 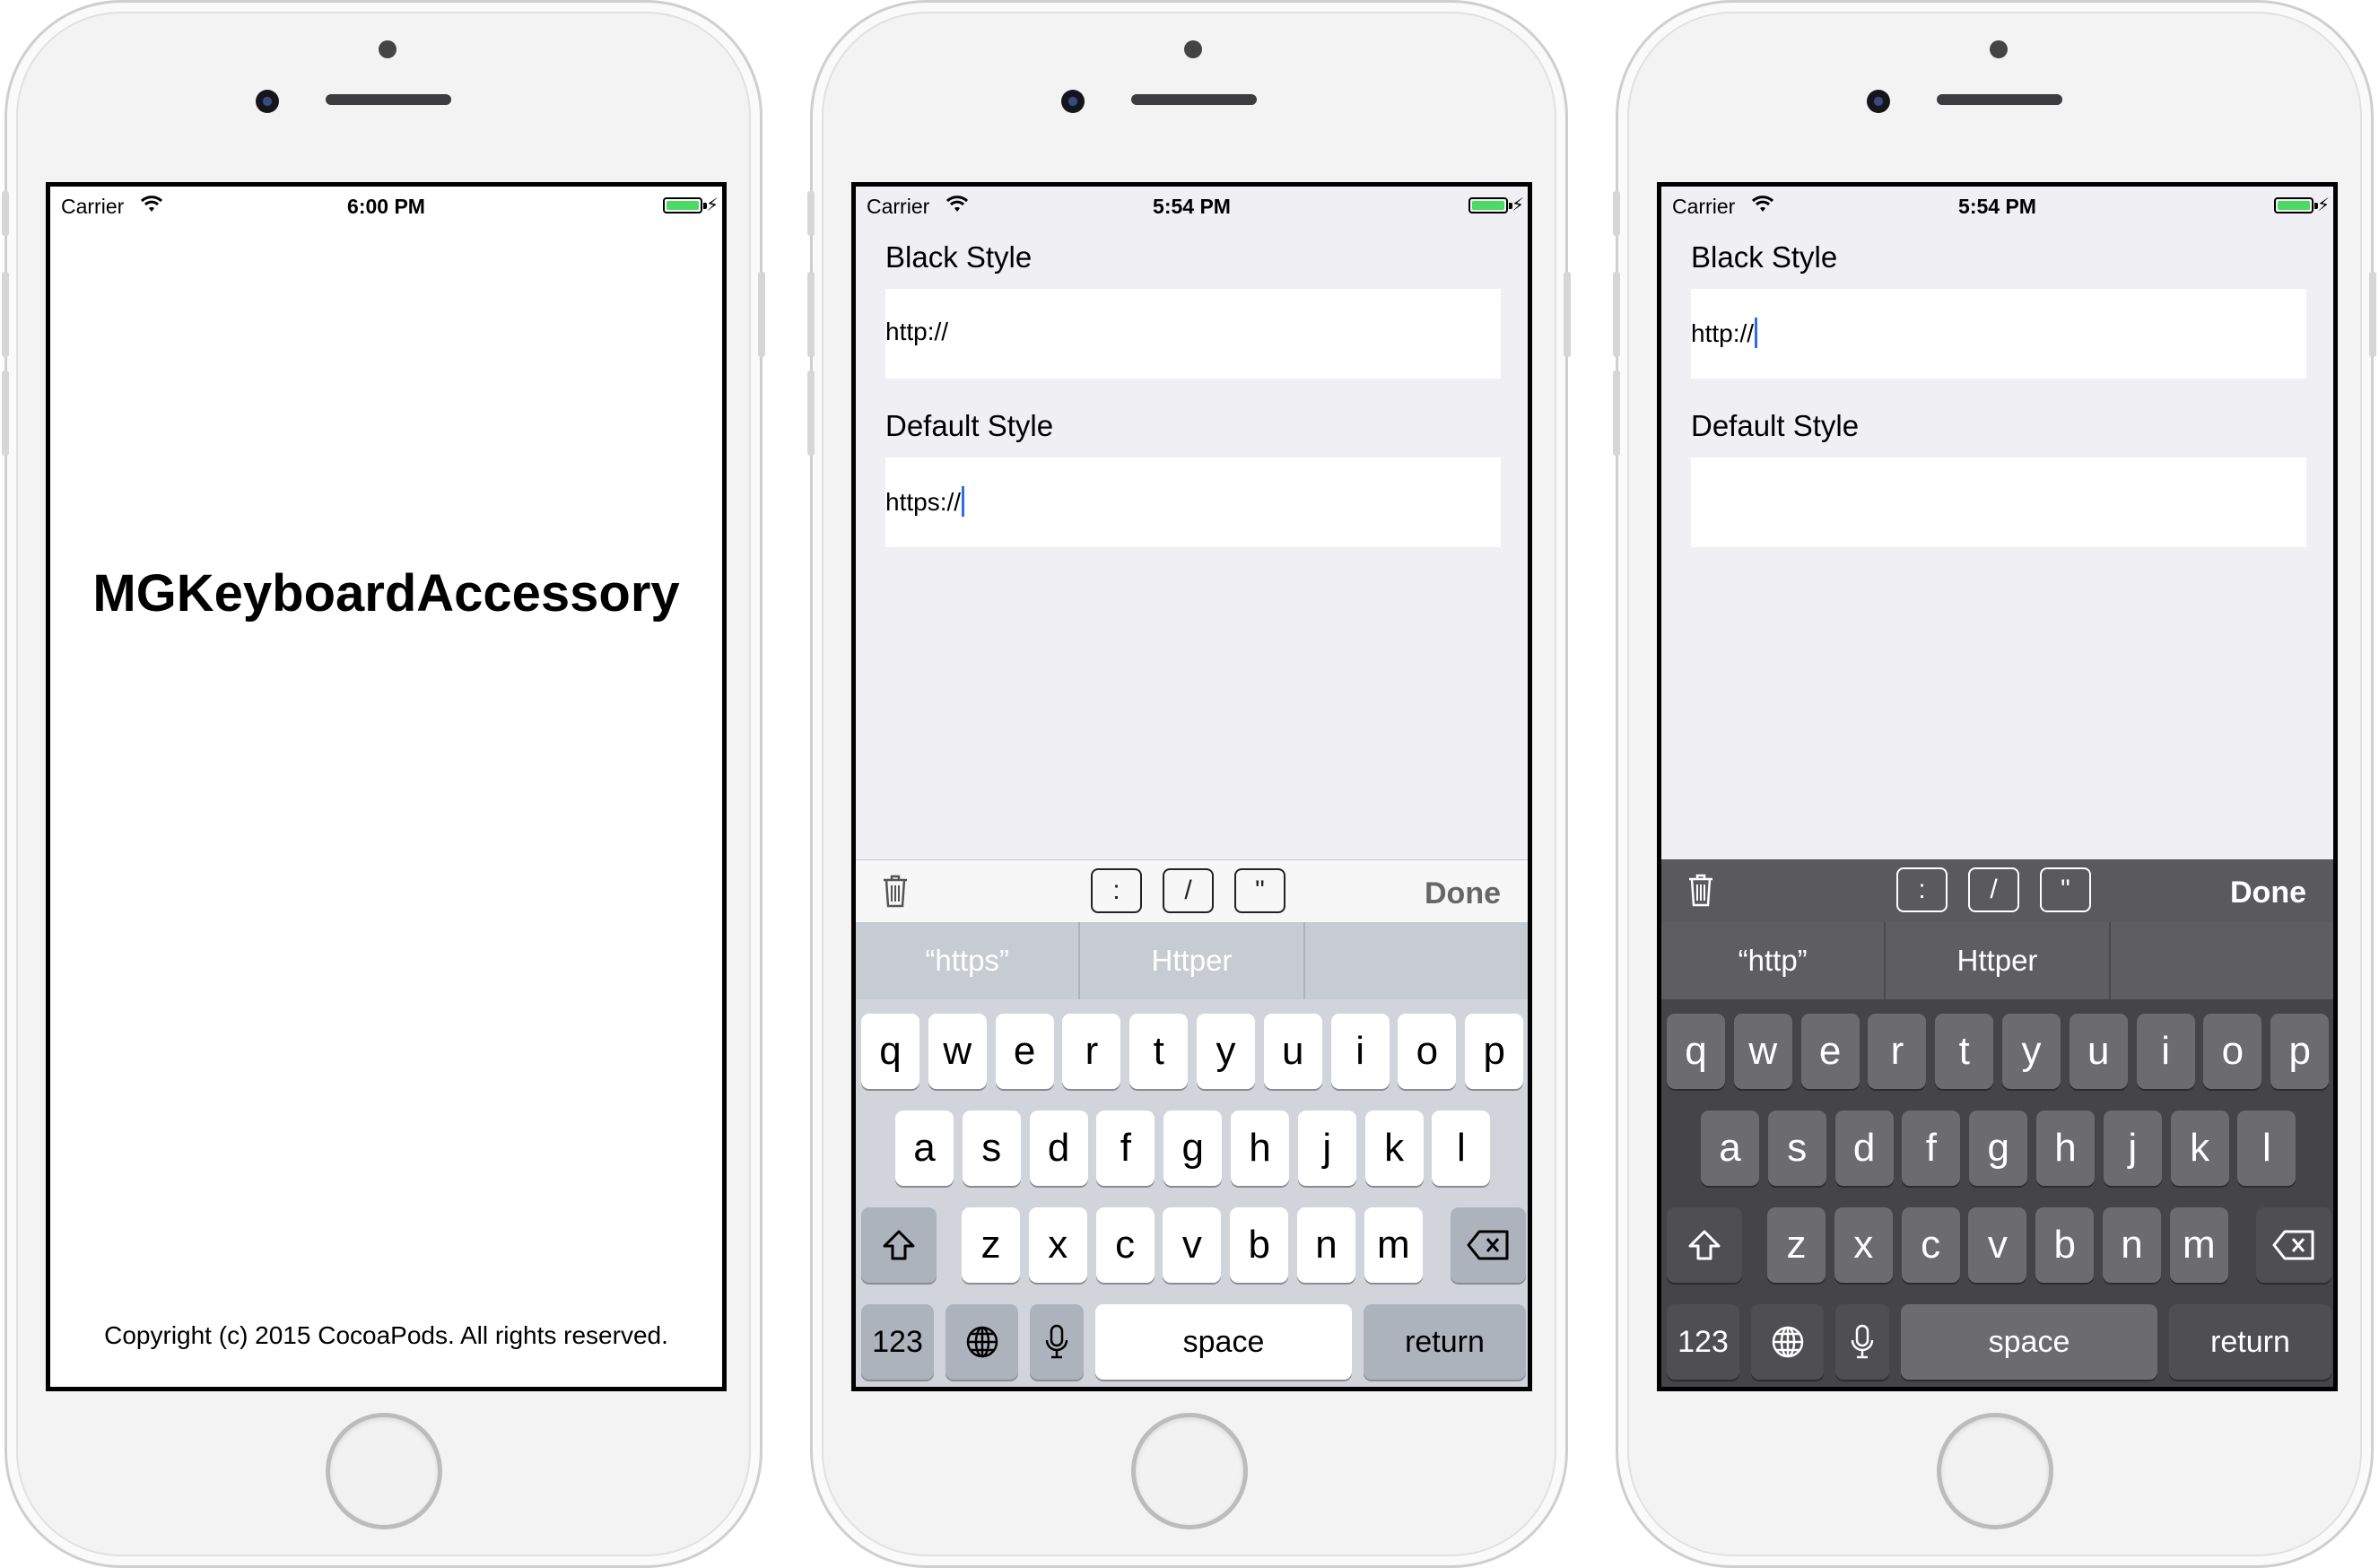 I want to click on app-title: MGKeyboardAccessory, so click(x=386, y=594).